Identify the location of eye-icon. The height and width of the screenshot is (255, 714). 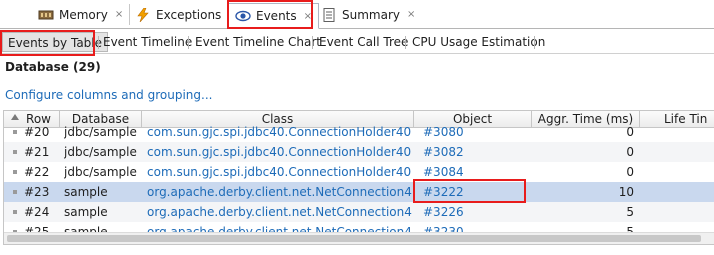
(243, 16).